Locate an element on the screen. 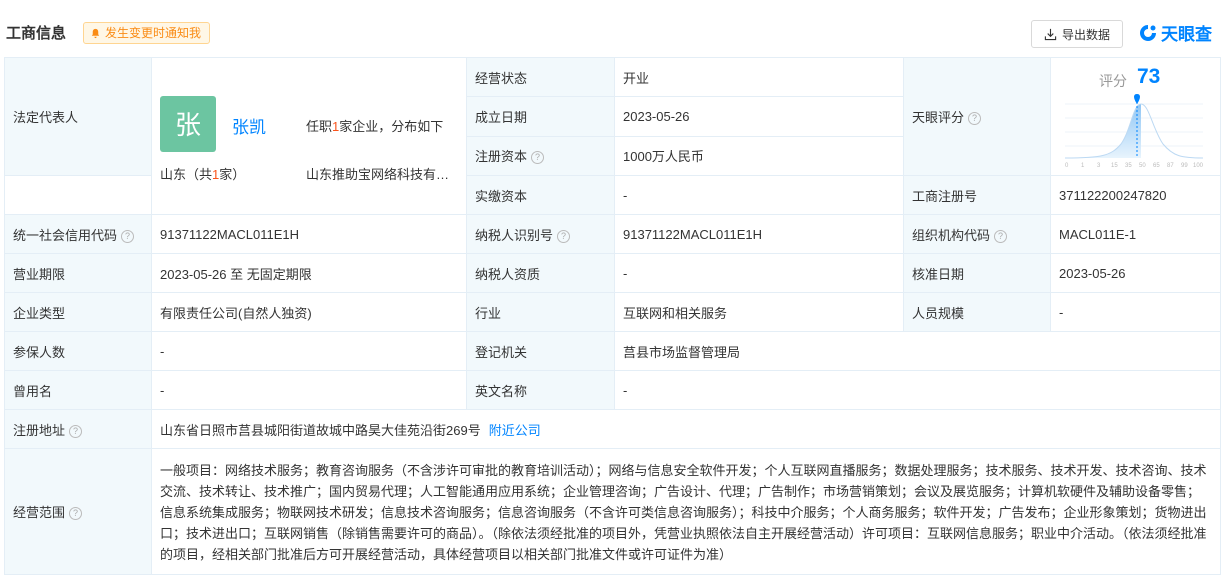  industry-value: 互联网和相关服务 is located at coordinates (759, 312).